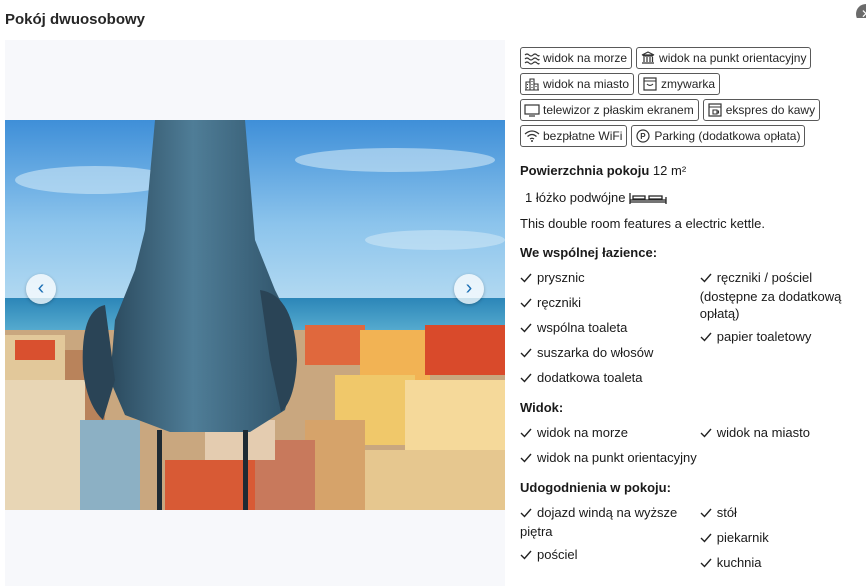  What do you see at coordinates (610, 303) in the screenshot?
I see `list-item: ręczniki` at bounding box center [610, 303].